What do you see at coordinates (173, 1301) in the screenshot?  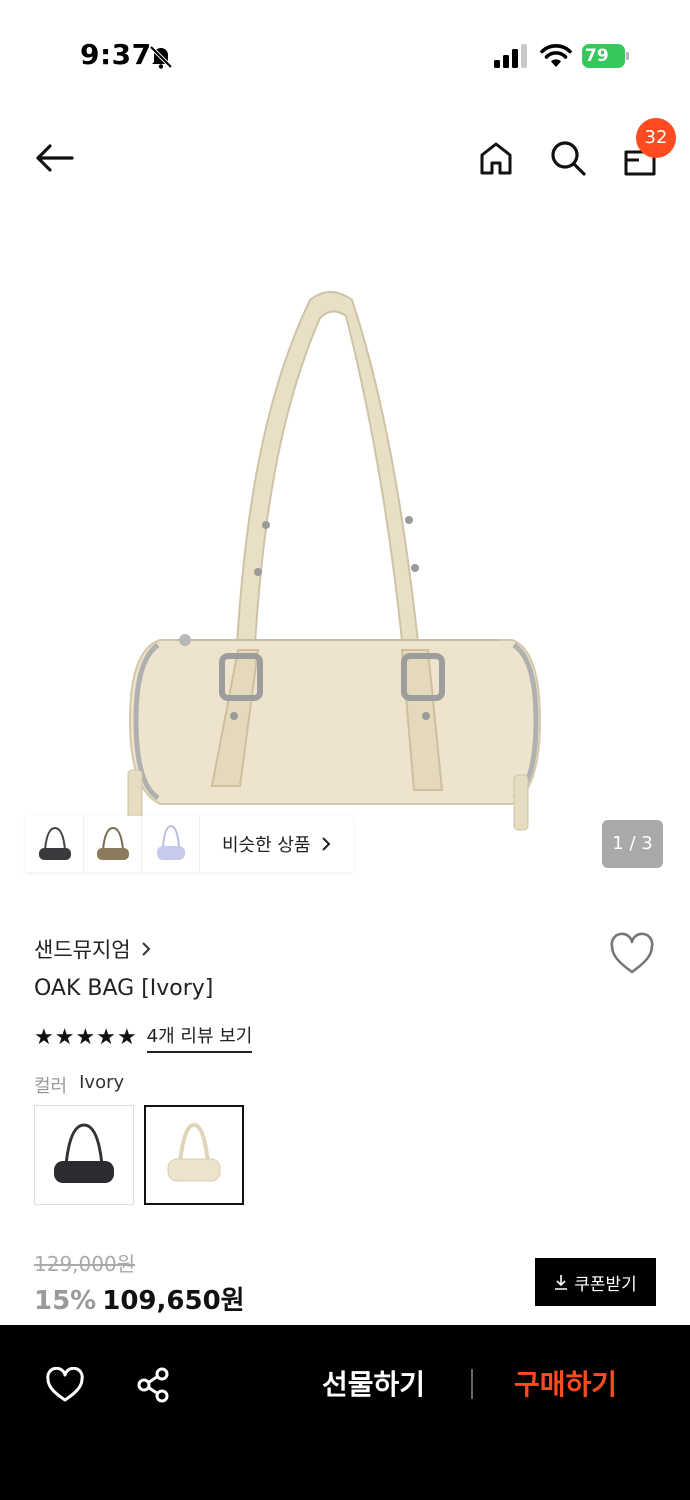 I see `sale-price: 109,650원` at bounding box center [173, 1301].